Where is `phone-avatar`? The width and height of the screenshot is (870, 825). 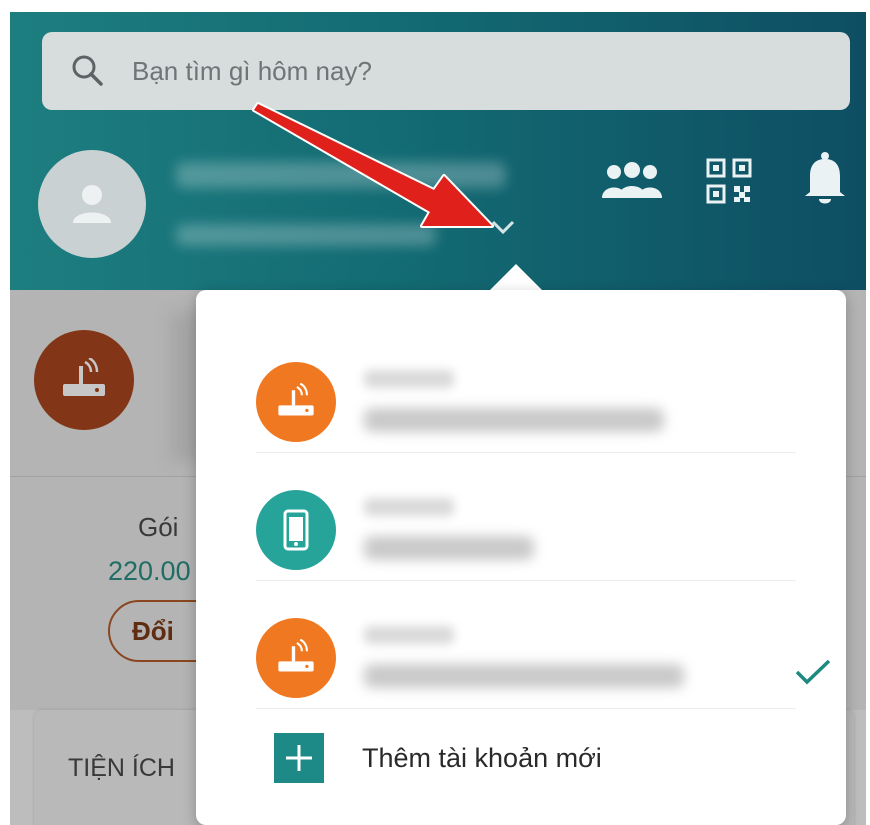 phone-avatar is located at coordinates (296, 530).